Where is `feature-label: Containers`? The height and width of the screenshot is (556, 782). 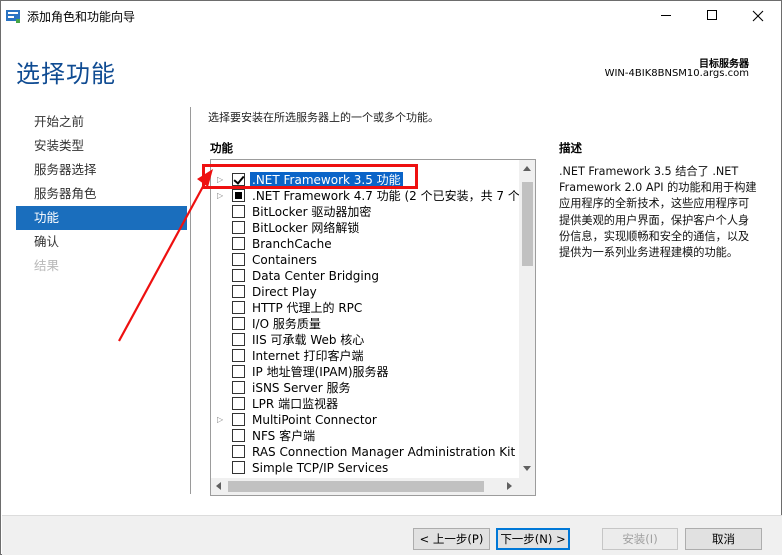
feature-label: Containers is located at coordinates (284, 260).